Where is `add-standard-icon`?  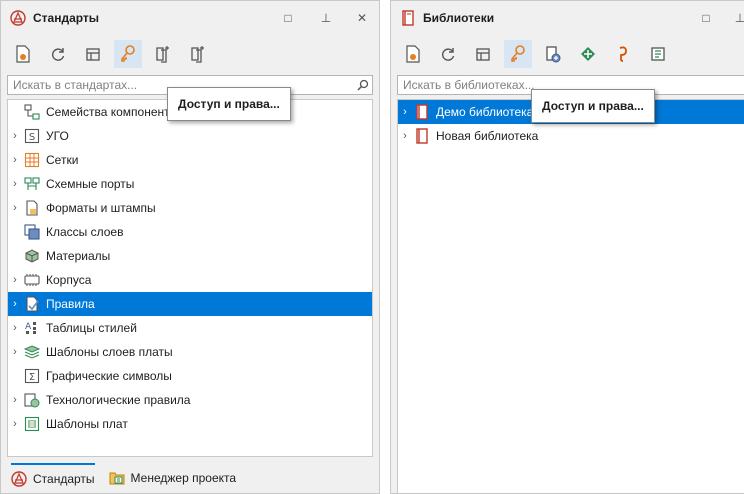
add-standard-icon is located at coordinates (162, 54).